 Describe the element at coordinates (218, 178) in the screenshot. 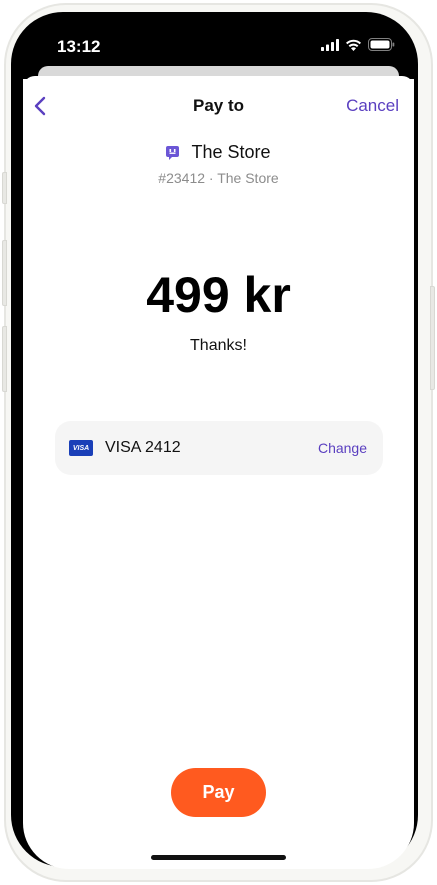

I see `merchant-subtitle: #23412 · The Store` at that location.